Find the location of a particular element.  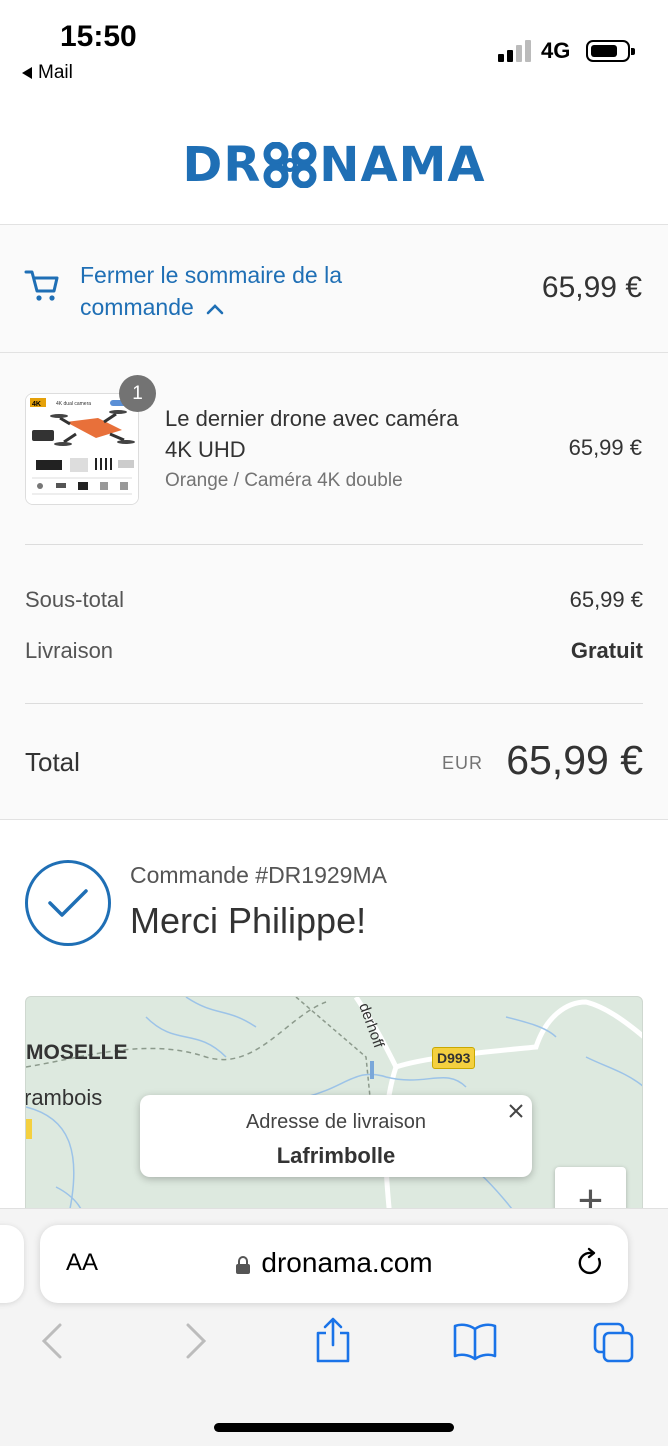

product-title: Le dernier drone avec caméra 4K UHD is located at coordinates (312, 434).